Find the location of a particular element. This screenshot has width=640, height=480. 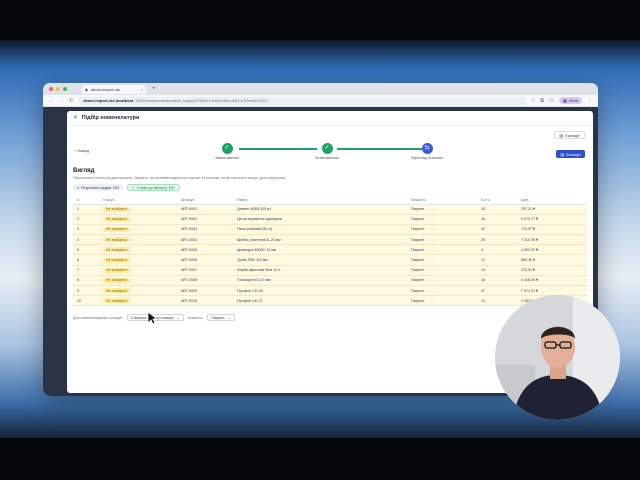

row-number: 10 is located at coordinates (86, 301).